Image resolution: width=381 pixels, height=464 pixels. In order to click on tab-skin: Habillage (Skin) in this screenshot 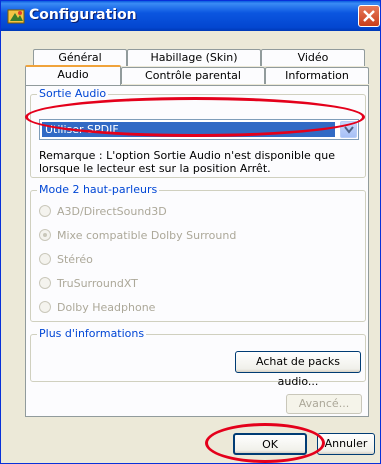, I will do `click(194, 57)`.